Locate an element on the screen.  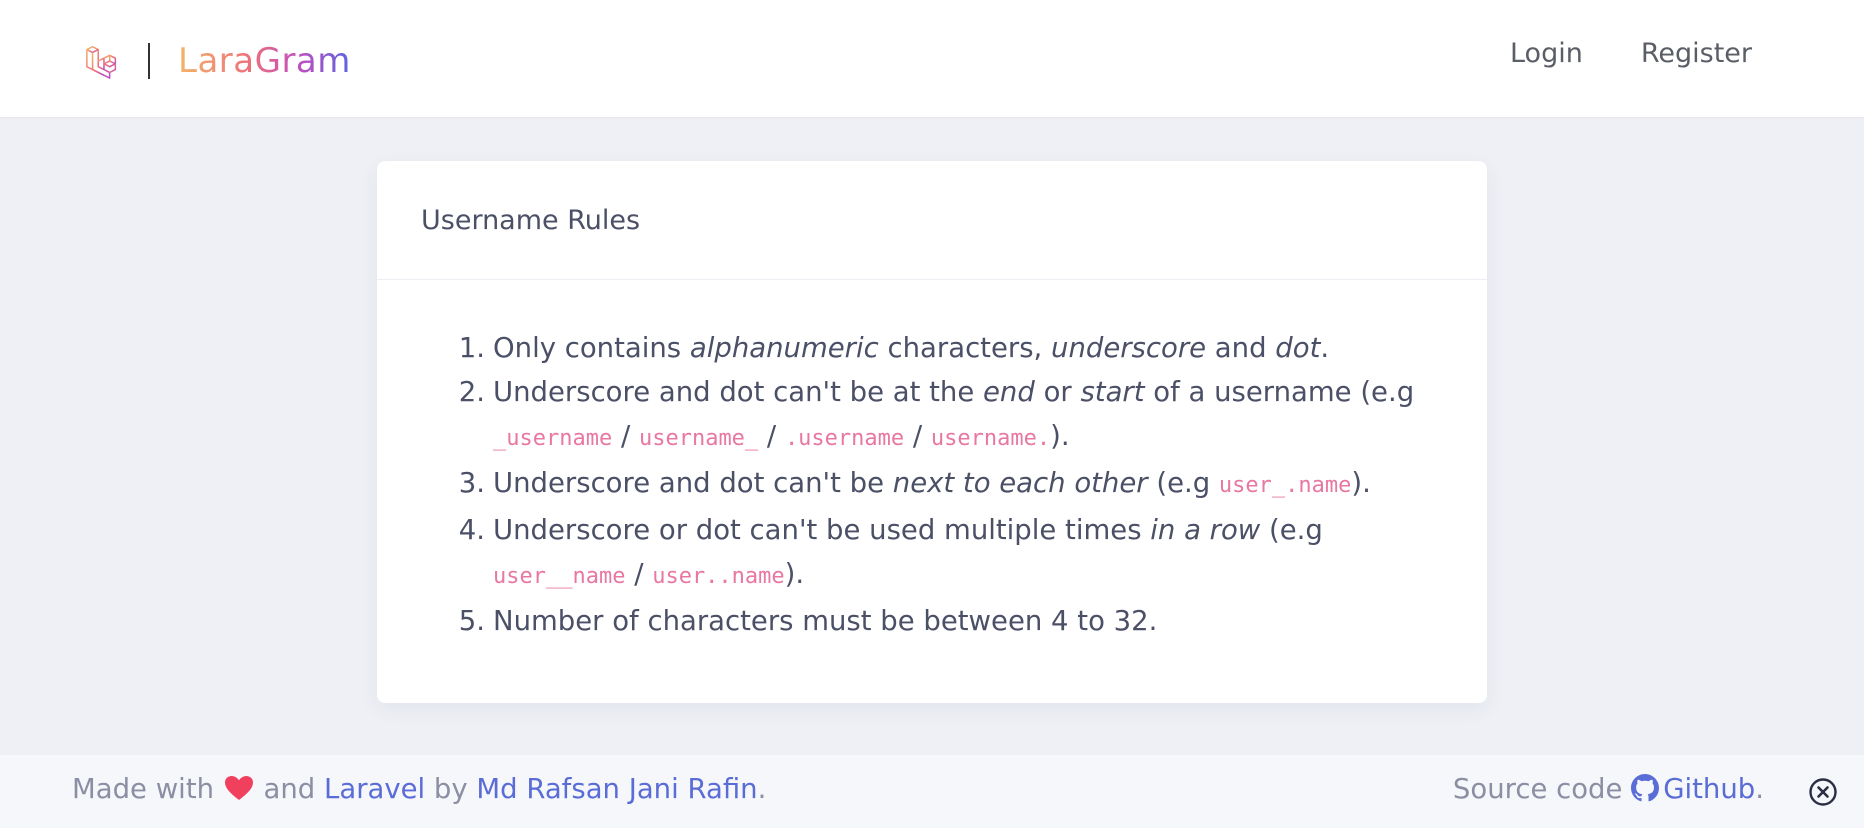
card-header: Username Rules is located at coordinates (932, 220).